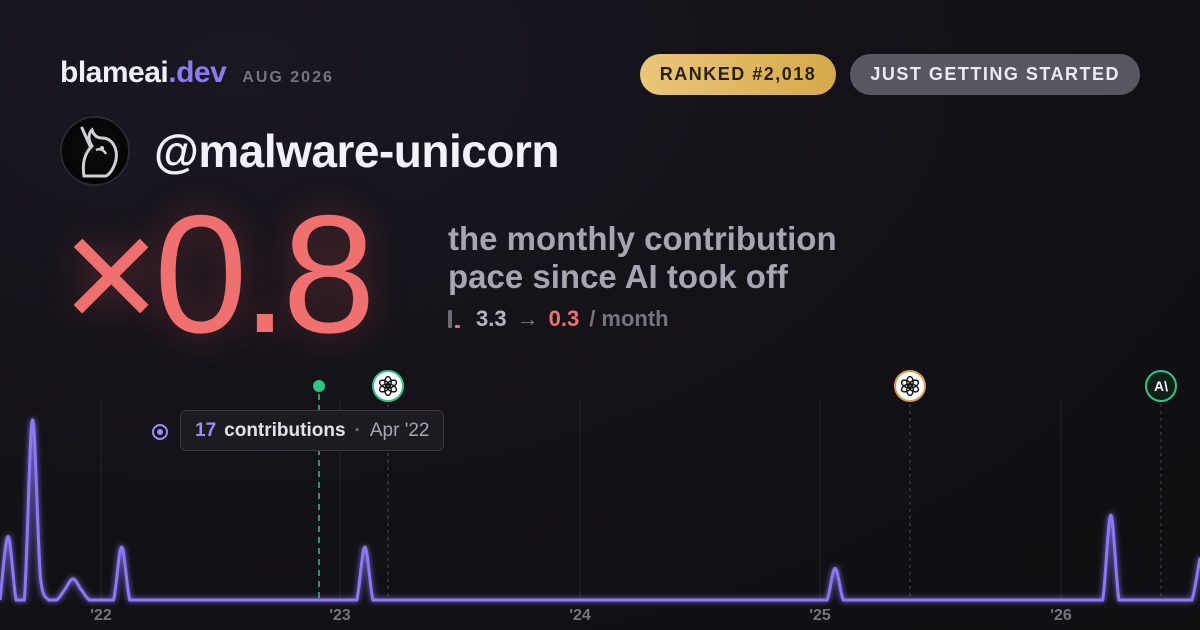 Image resolution: width=1200 pixels, height=630 pixels. Describe the element at coordinates (527, 318) in the screenshot. I see `arrow-right-icon: →` at that location.